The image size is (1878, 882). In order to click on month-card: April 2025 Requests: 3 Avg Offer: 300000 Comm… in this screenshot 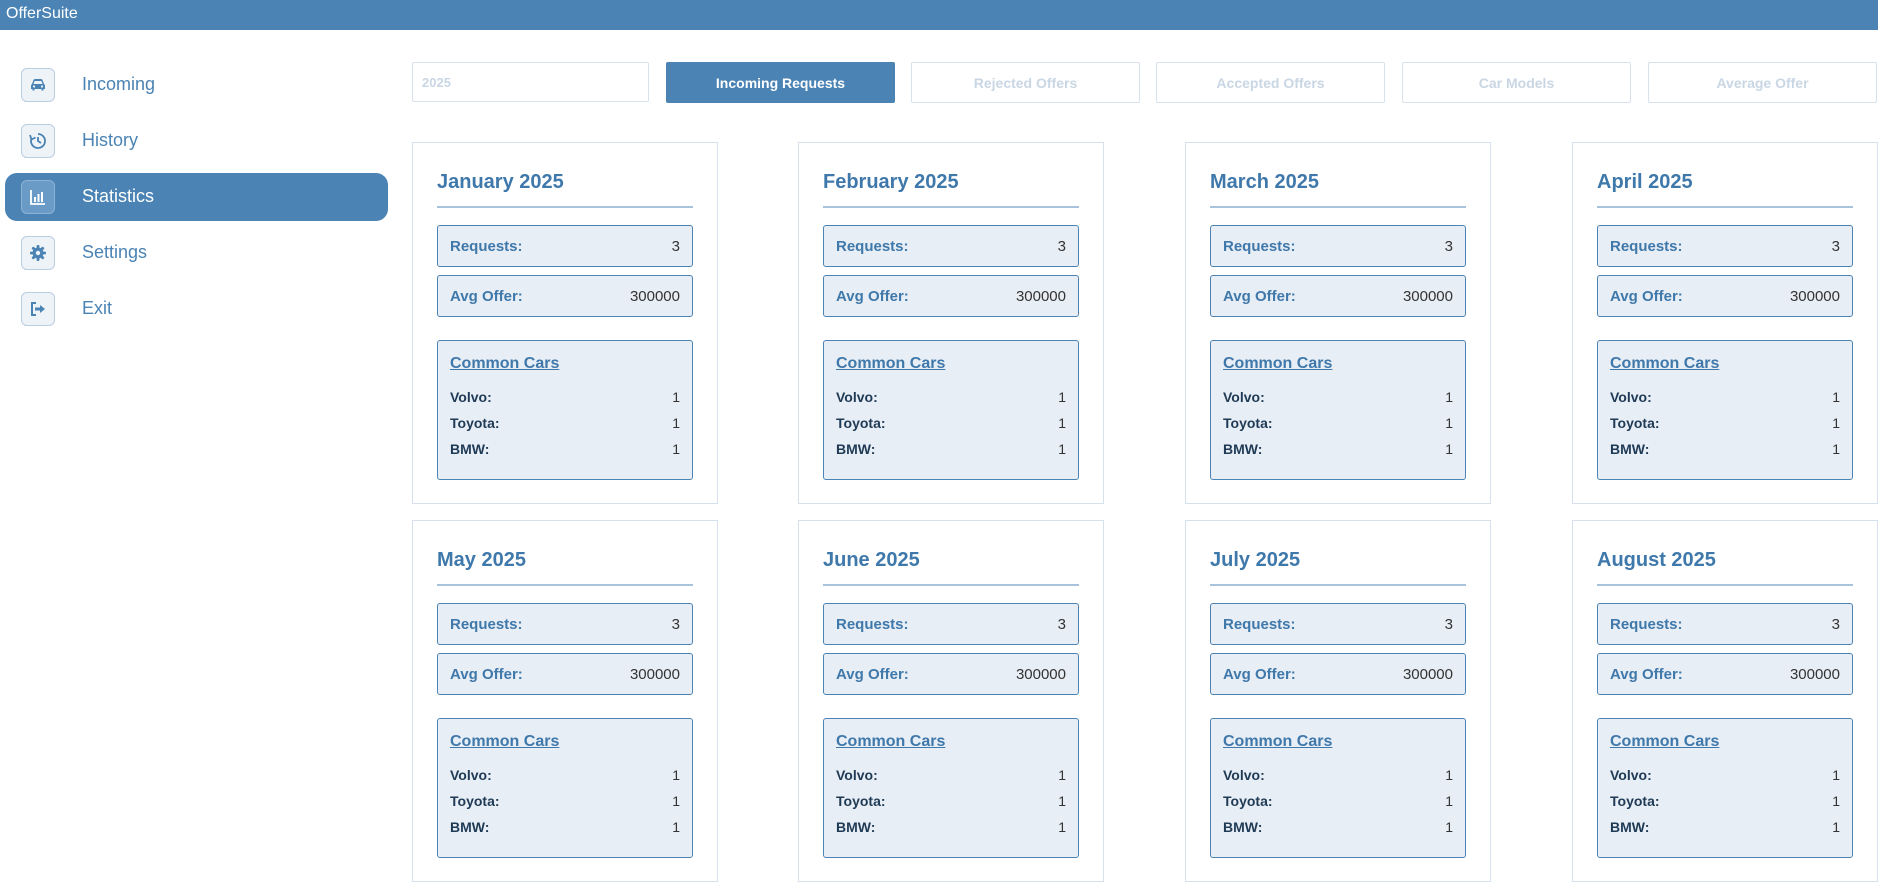, I will do `click(1725, 323)`.